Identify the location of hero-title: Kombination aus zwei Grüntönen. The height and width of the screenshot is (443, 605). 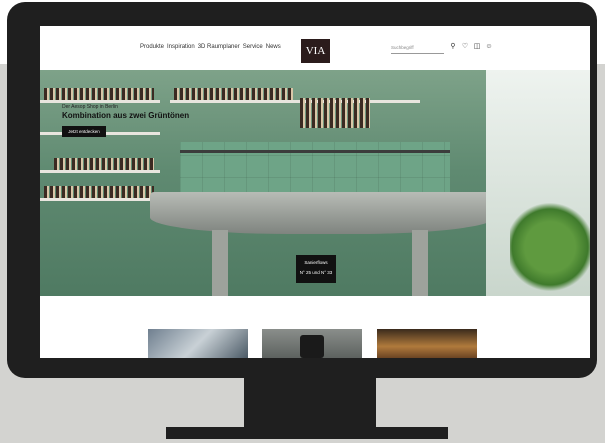
(126, 115).